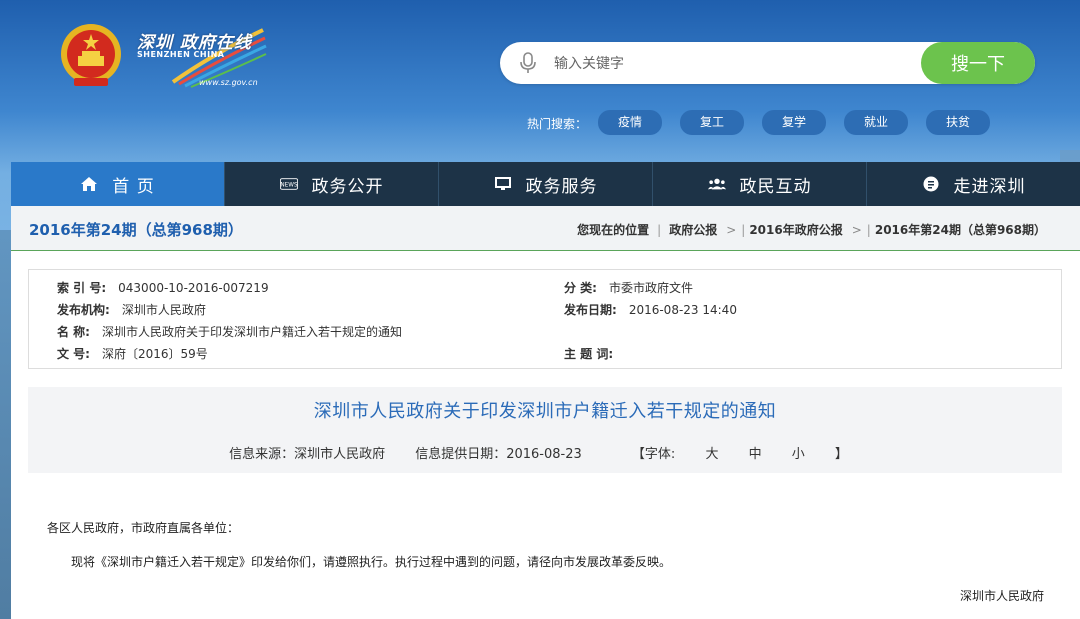 This screenshot has width=1080, height=619. I want to click on logo-url-text: www.sz.gov.cn, so click(228, 82).